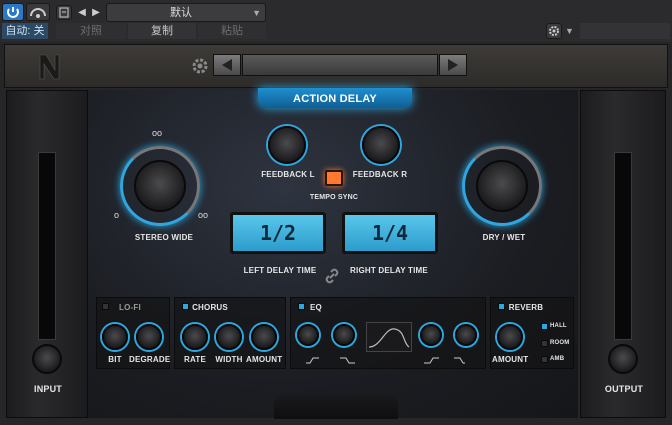 This screenshot has height=425, width=672. What do you see at coordinates (232, 31) in the screenshot?
I see `paste-button: 粘贴` at bounding box center [232, 31].